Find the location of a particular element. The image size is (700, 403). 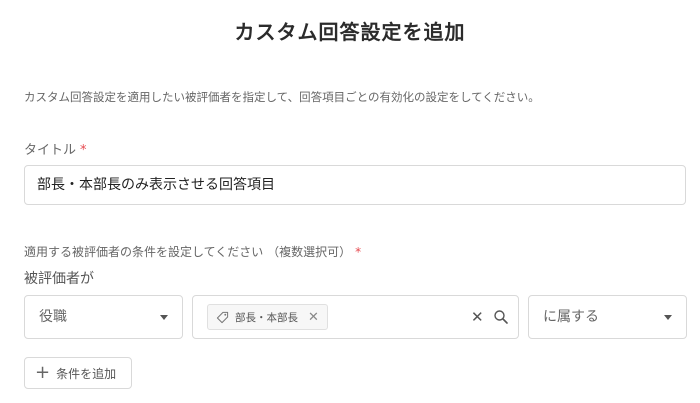

condition-operator-value: に属する is located at coordinates (571, 317).